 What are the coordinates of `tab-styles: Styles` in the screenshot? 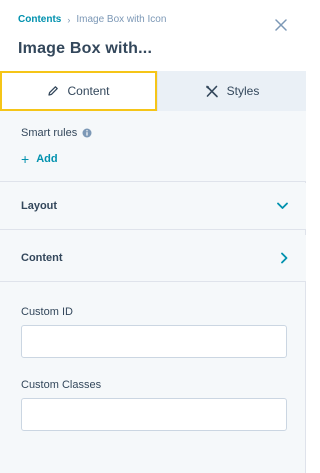 It's located at (231, 91).